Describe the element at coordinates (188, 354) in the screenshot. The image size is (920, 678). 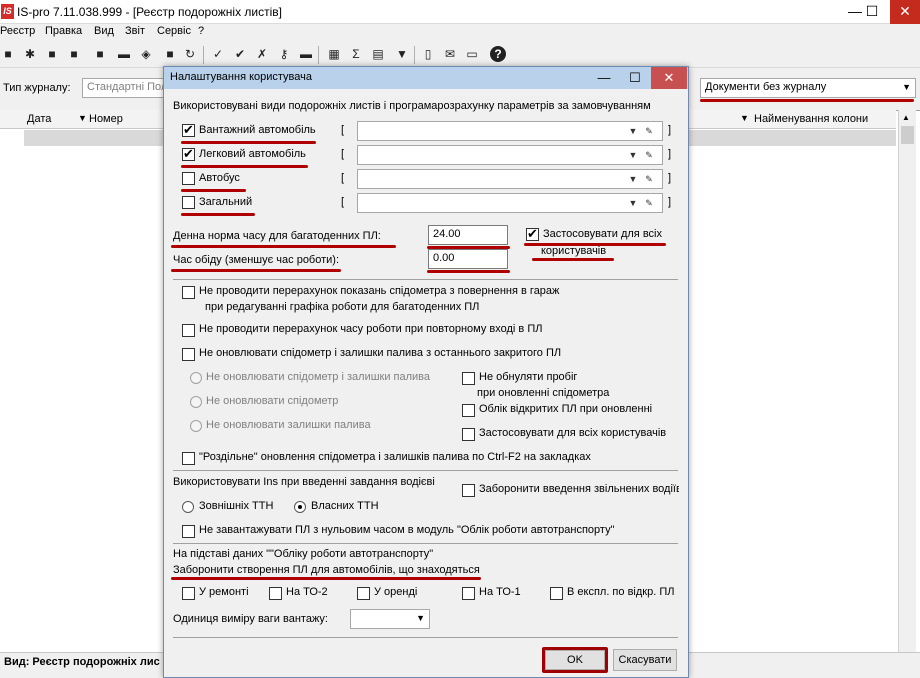
I see `no-update-speedometer-checkbox` at that location.